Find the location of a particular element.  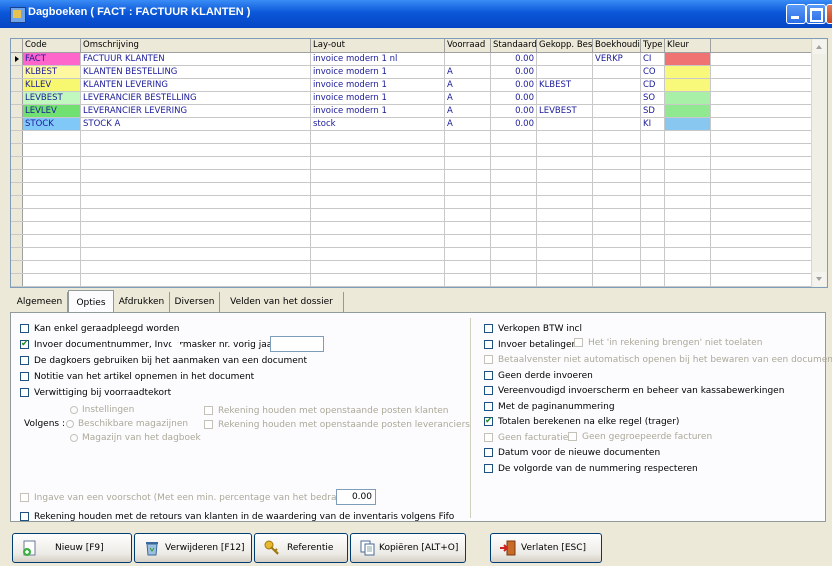

cell-layout: invoice modern 1 nl is located at coordinates (378, 59).